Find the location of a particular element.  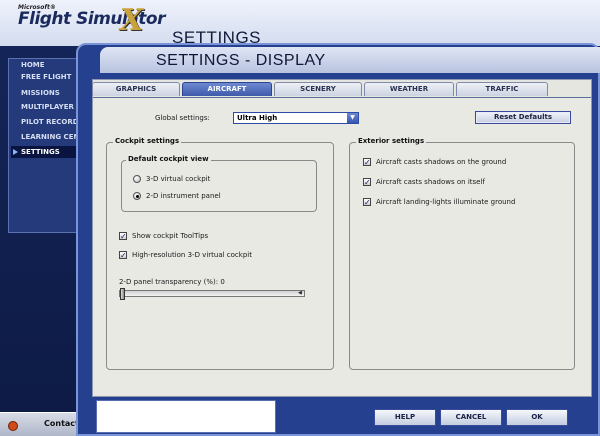

radio-2d-instrument-panel is located at coordinates (137, 196).